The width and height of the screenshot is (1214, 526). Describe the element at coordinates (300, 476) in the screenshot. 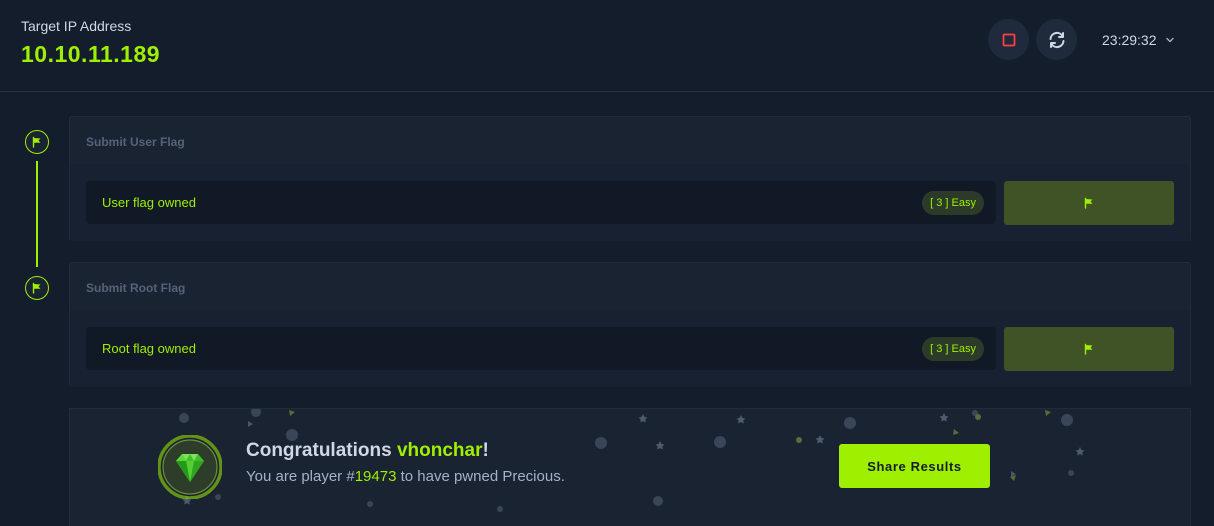

I see `player-prefix: You are player #` at that location.